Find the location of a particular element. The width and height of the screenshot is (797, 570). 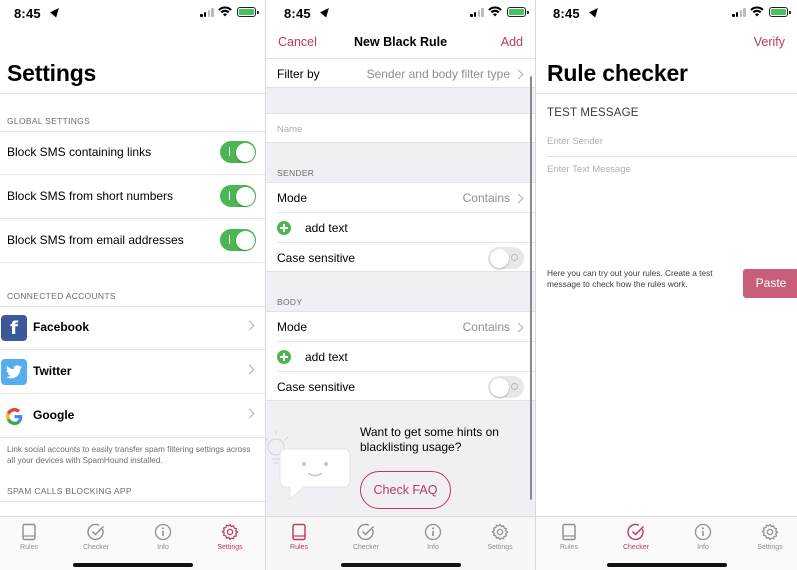

account-label: Facebook is located at coordinates (61, 327).